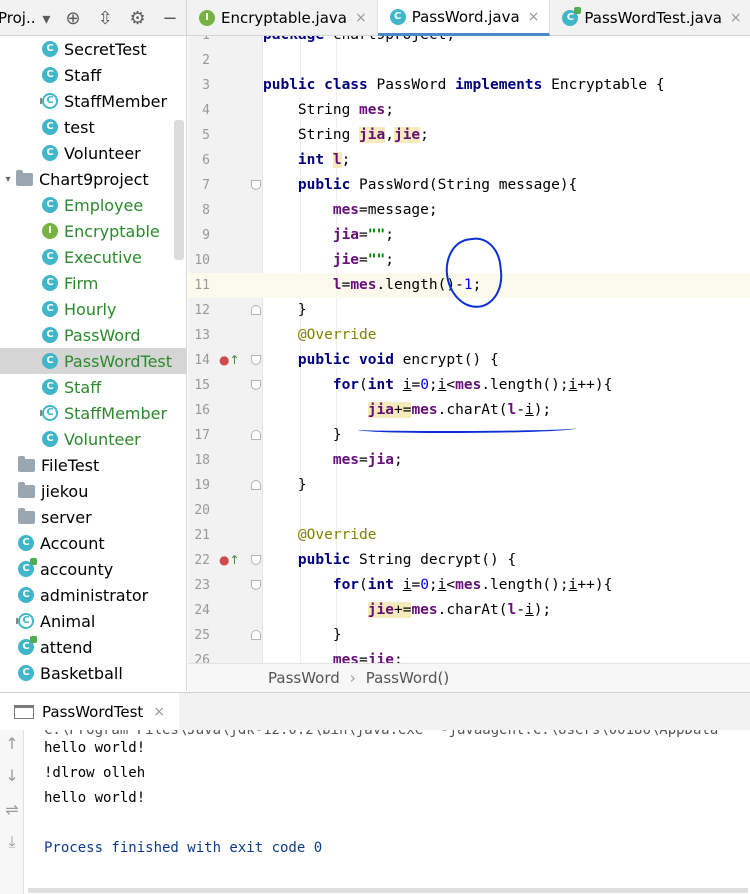 This screenshot has height=894, width=750. Describe the element at coordinates (469, 335) in the screenshot. I see `code-line: 13 @Override` at that location.